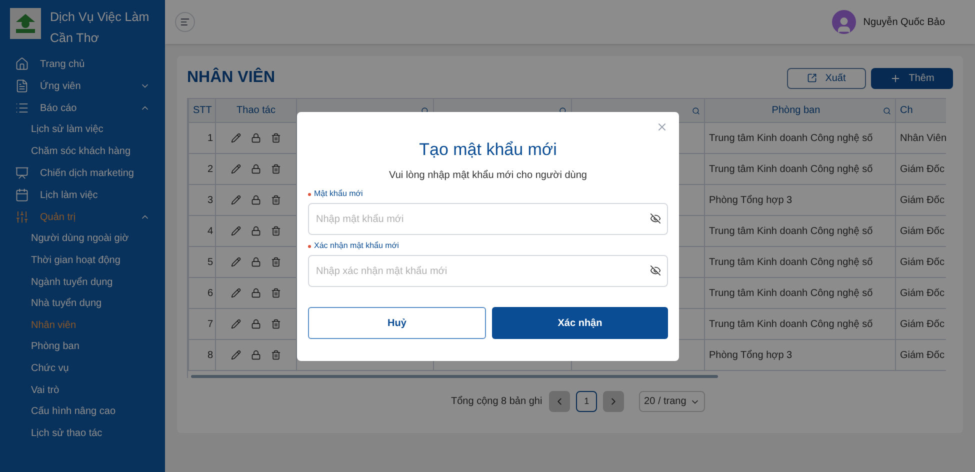 This screenshot has height=472, width=975. Describe the element at coordinates (256, 110) in the screenshot. I see `column-header: Thao tác` at that location.